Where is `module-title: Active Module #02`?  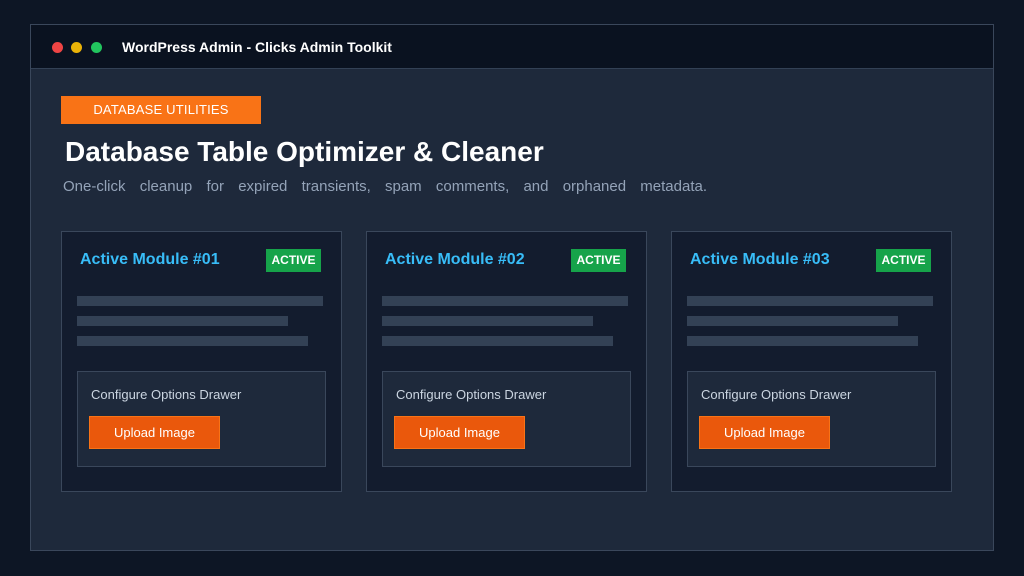 module-title: Active Module #02 is located at coordinates (455, 259).